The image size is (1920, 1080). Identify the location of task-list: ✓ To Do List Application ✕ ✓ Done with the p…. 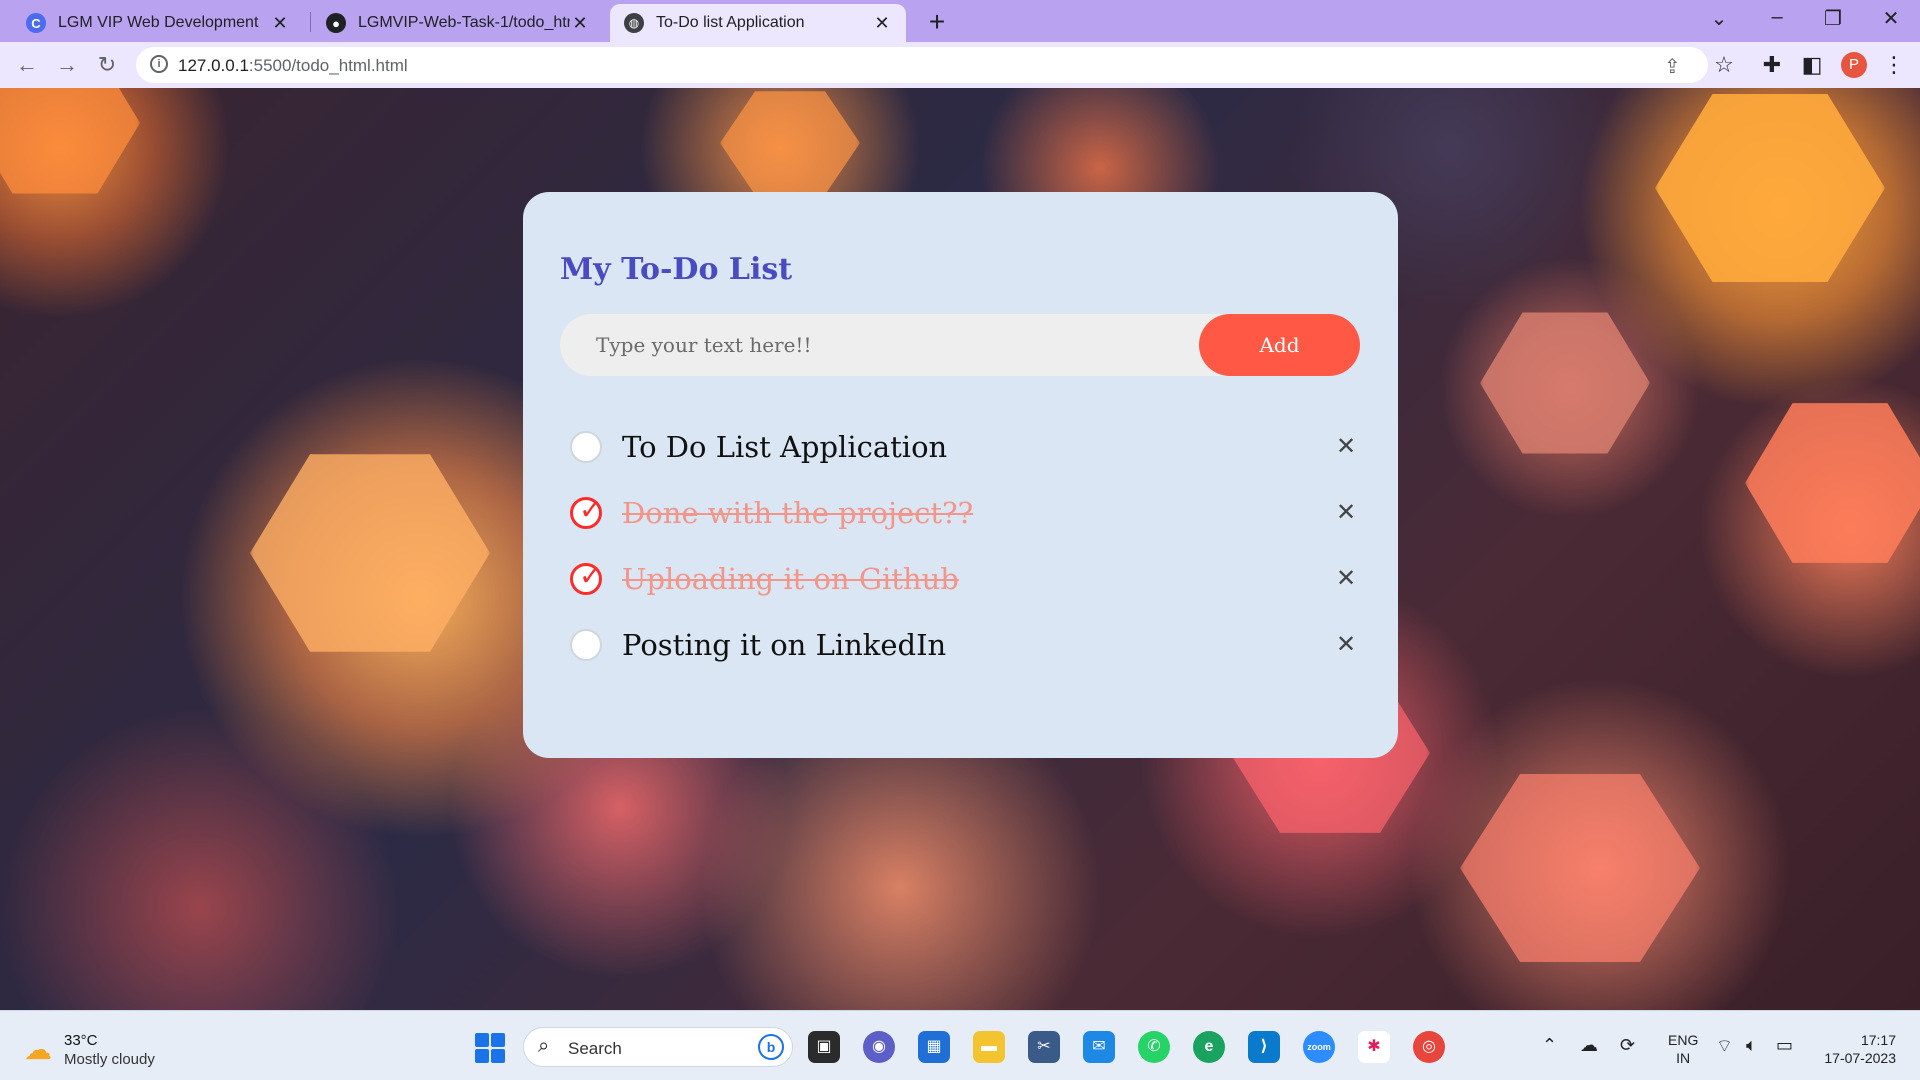
(965, 546).